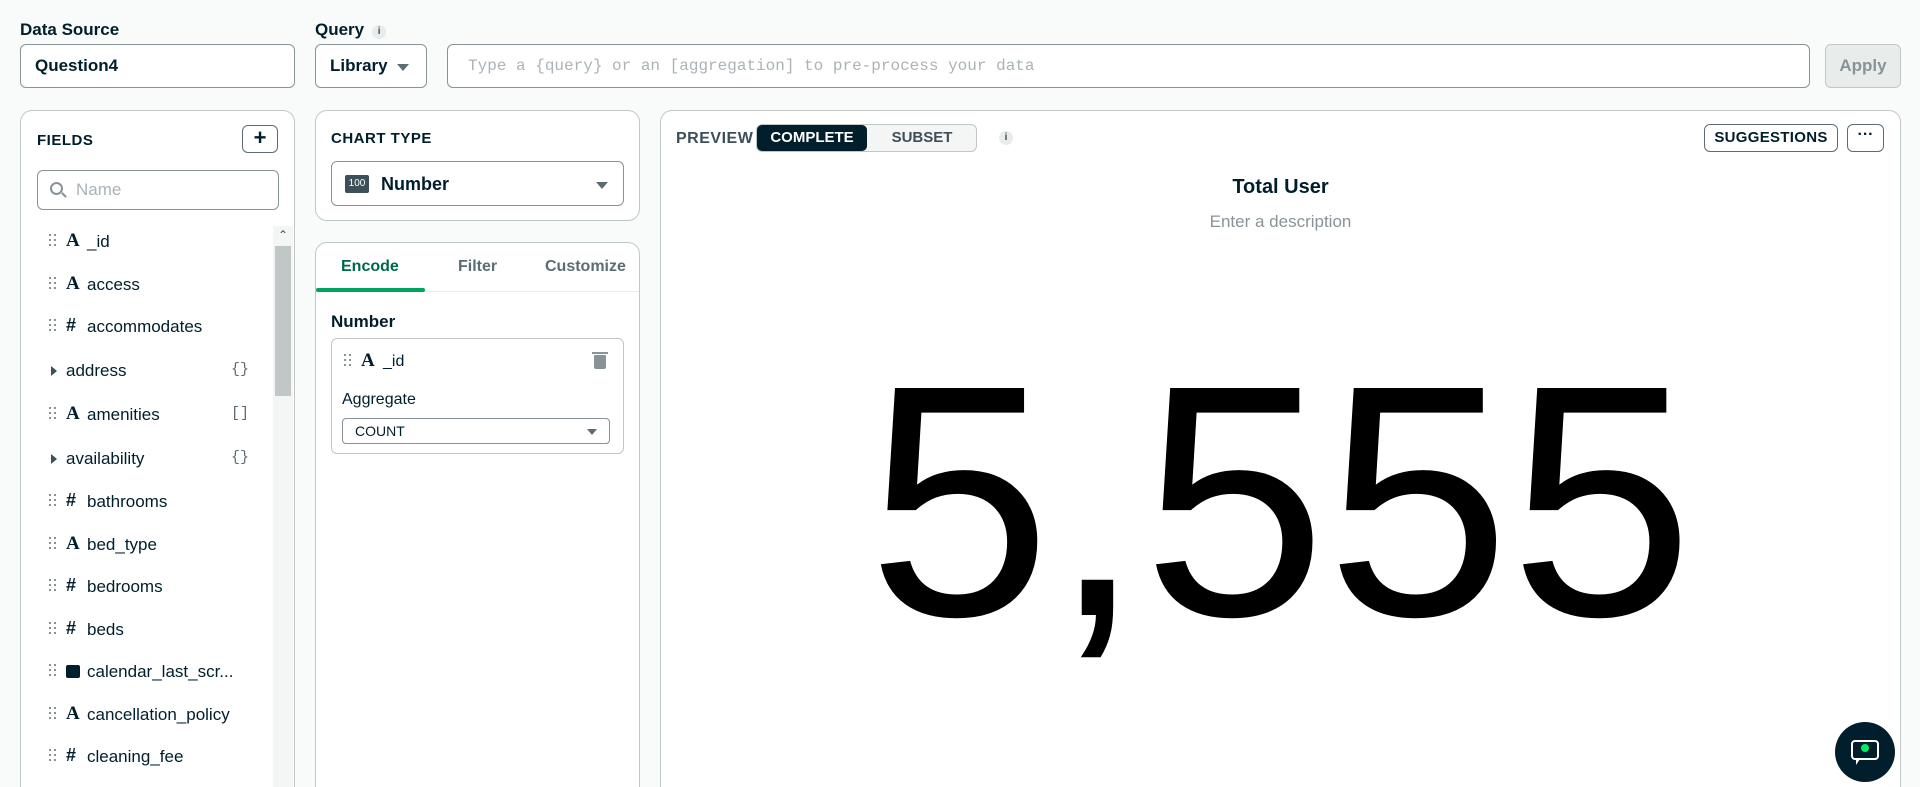 Image resolution: width=1920 pixels, height=787 pixels. I want to click on field-item: A bed_type, so click(146, 544).